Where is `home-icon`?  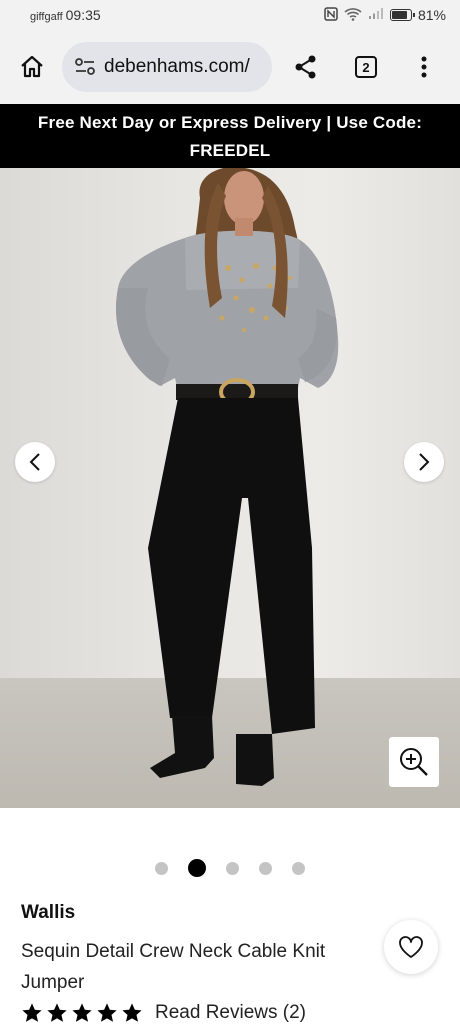 home-icon is located at coordinates (32, 66).